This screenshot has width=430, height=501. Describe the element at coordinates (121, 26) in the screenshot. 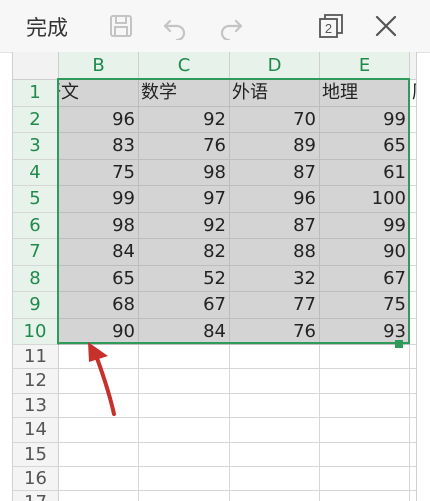

I see `save-icon` at that location.